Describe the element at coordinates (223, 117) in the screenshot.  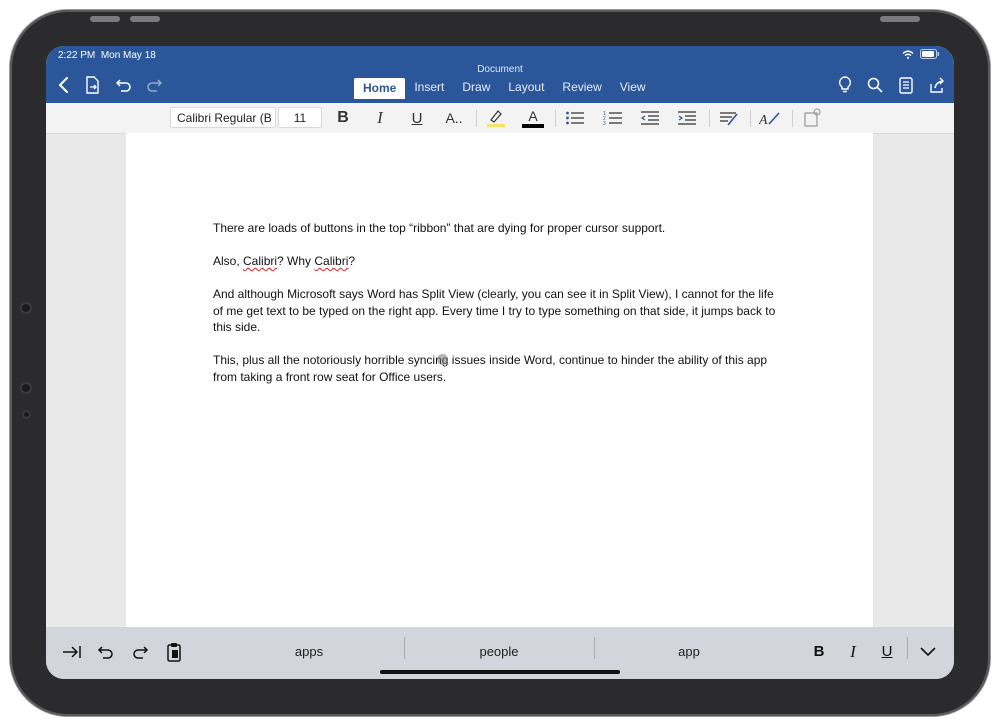
I see `font-name-field: Calibri Regular (B` at that location.